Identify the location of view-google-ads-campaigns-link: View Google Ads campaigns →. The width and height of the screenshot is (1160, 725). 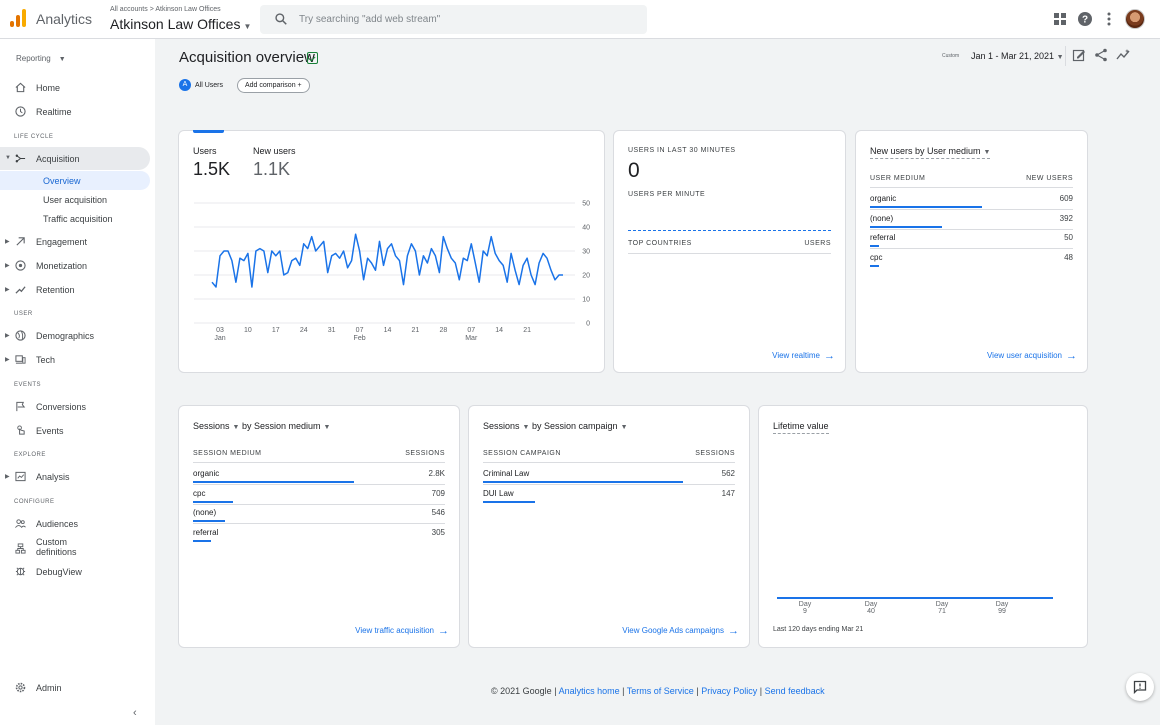
(680, 631).